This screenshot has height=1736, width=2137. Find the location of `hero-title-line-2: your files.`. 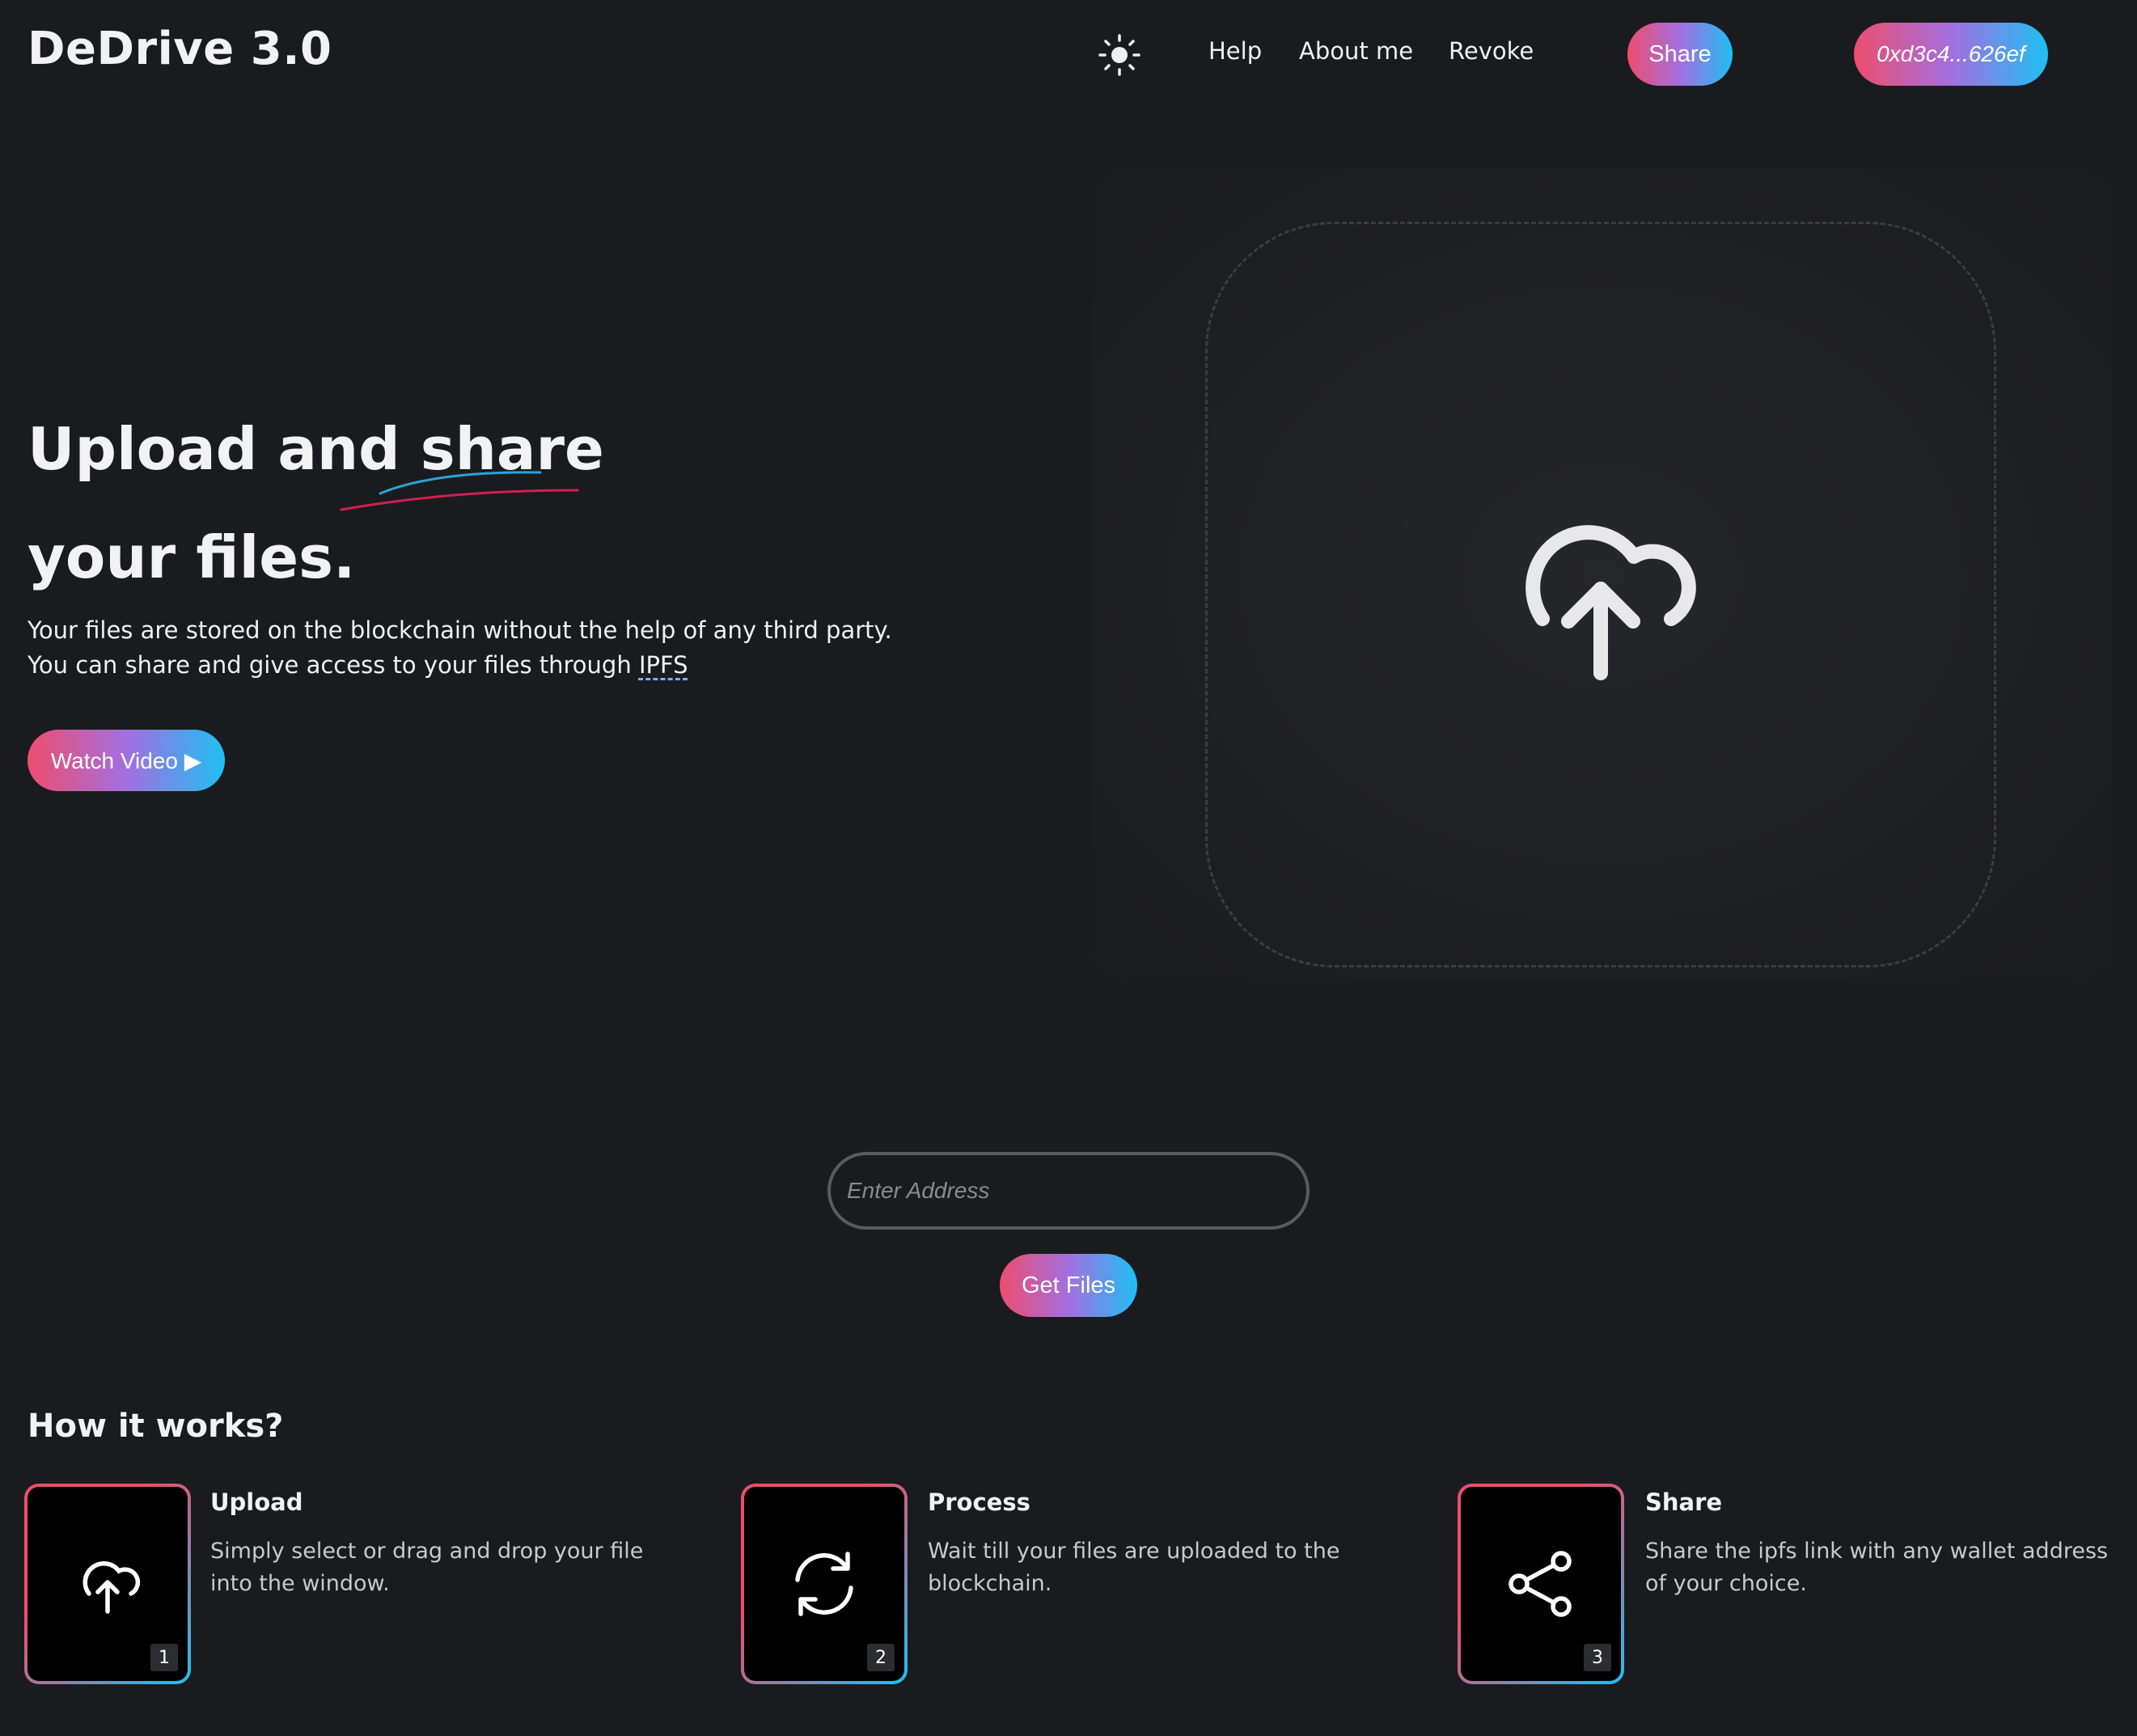

hero-title-line-2: your files. is located at coordinates (192, 557).